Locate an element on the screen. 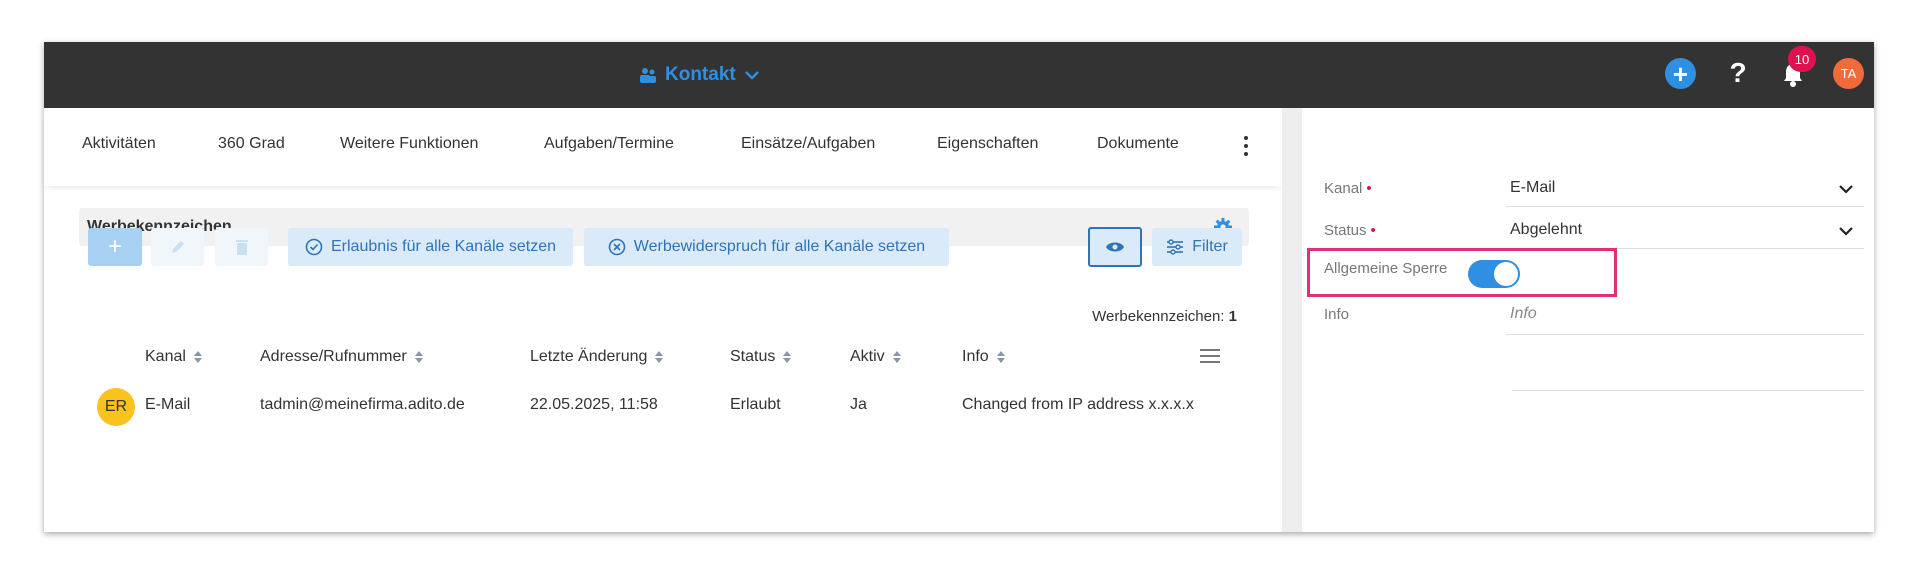 The height and width of the screenshot is (586, 1918). column-header-kanal: Kanal is located at coordinates (173, 357).